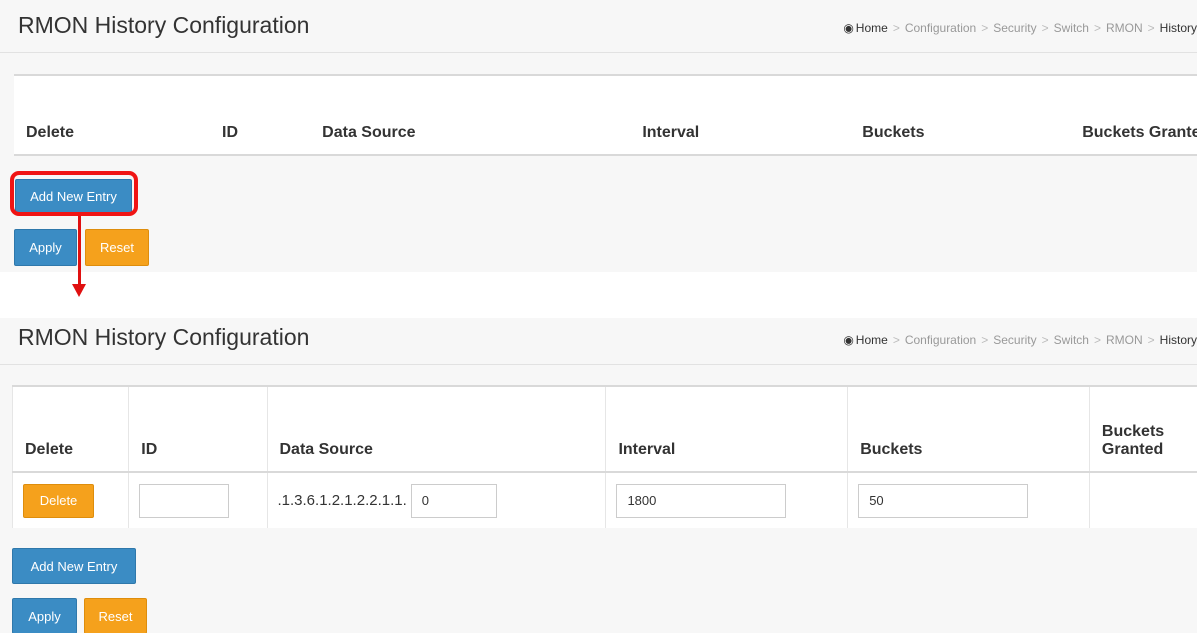 The height and width of the screenshot is (633, 1197). I want to click on cell-interval, so click(727, 499).